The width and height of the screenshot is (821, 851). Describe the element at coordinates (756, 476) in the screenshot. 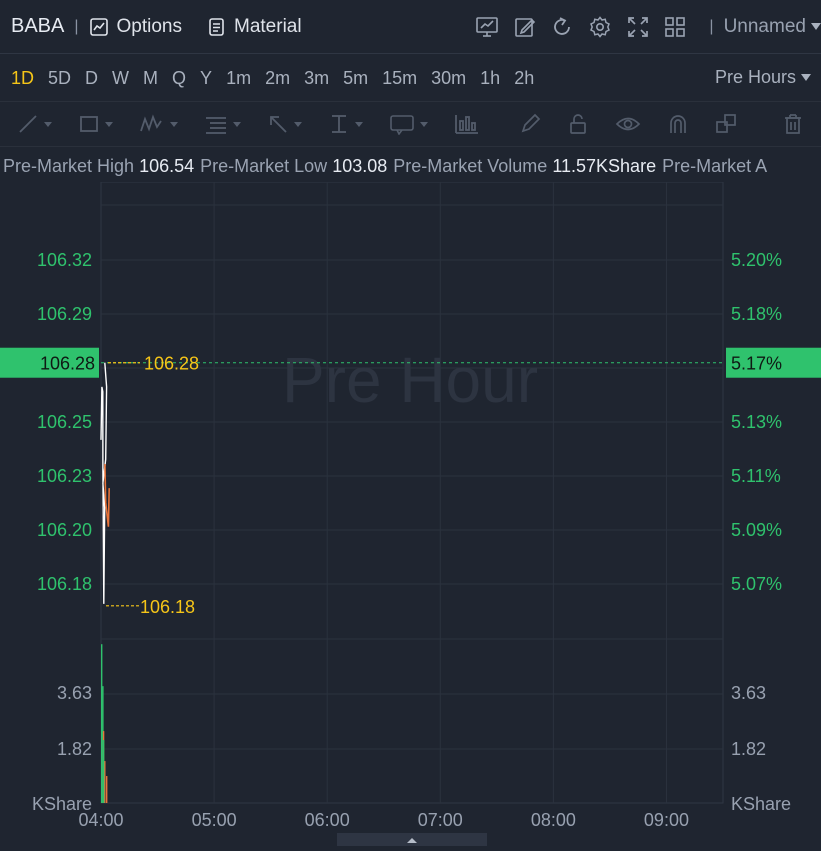

I see `pct-tick-label: 5.11%` at that location.